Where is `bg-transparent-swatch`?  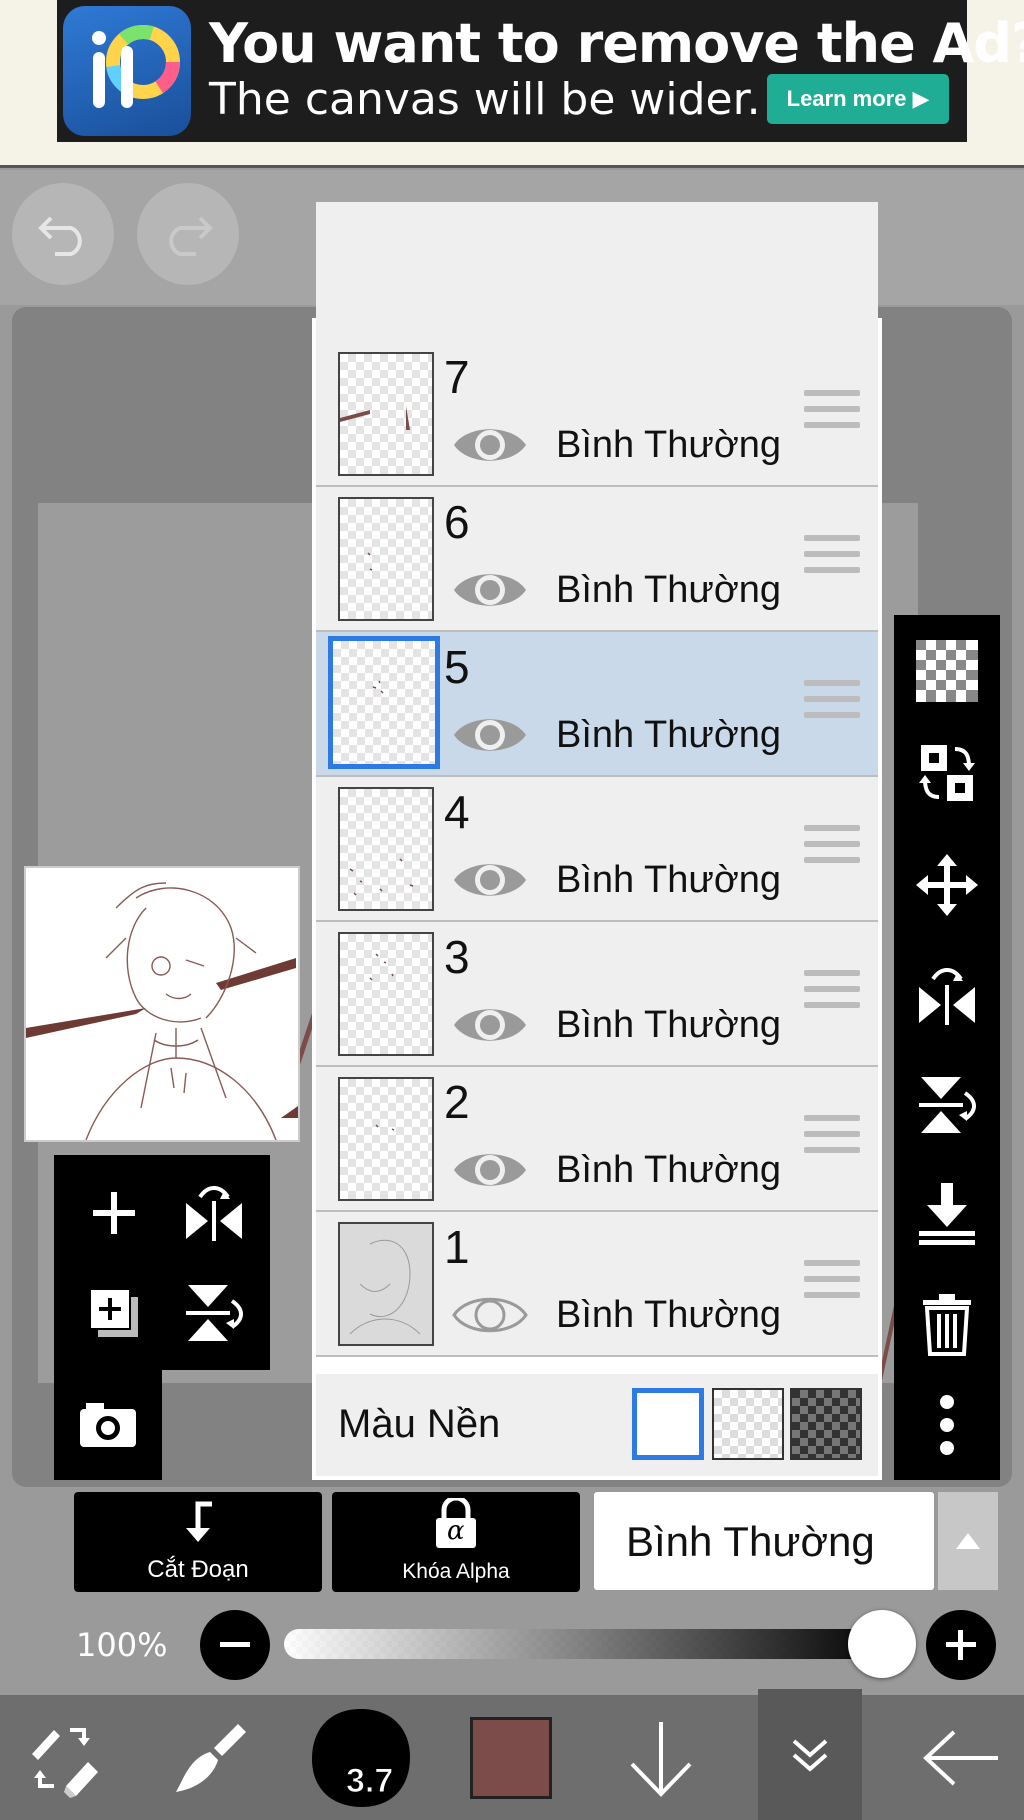
bg-transparent-swatch is located at coordinates (748, 1424).